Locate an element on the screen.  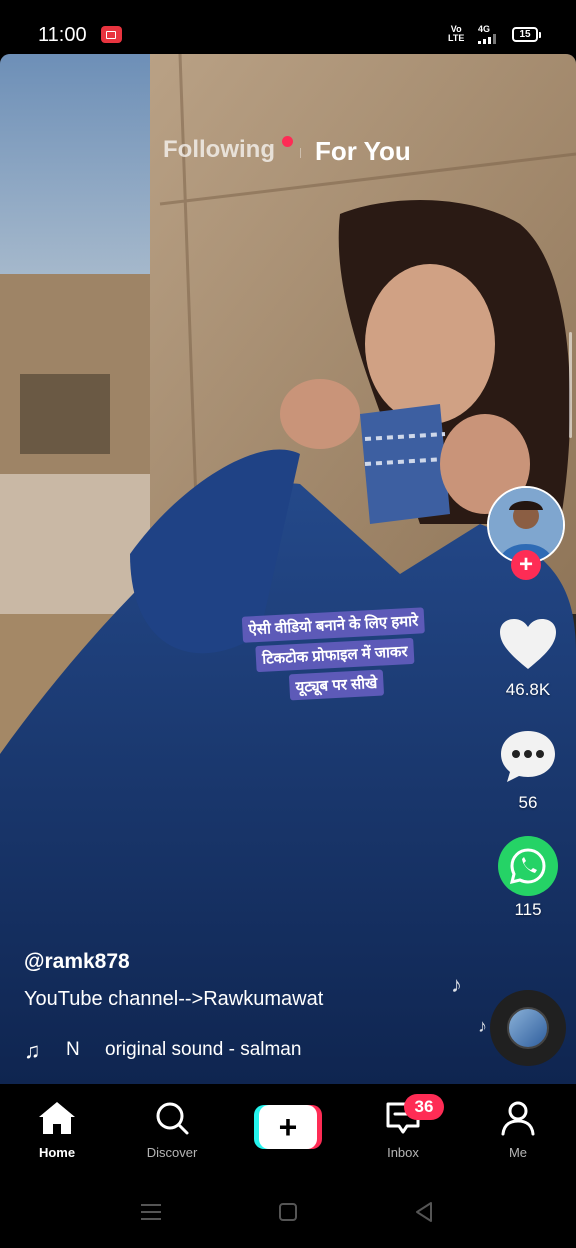
inbox-badge: 36 is located at coordinates (424, 1107).